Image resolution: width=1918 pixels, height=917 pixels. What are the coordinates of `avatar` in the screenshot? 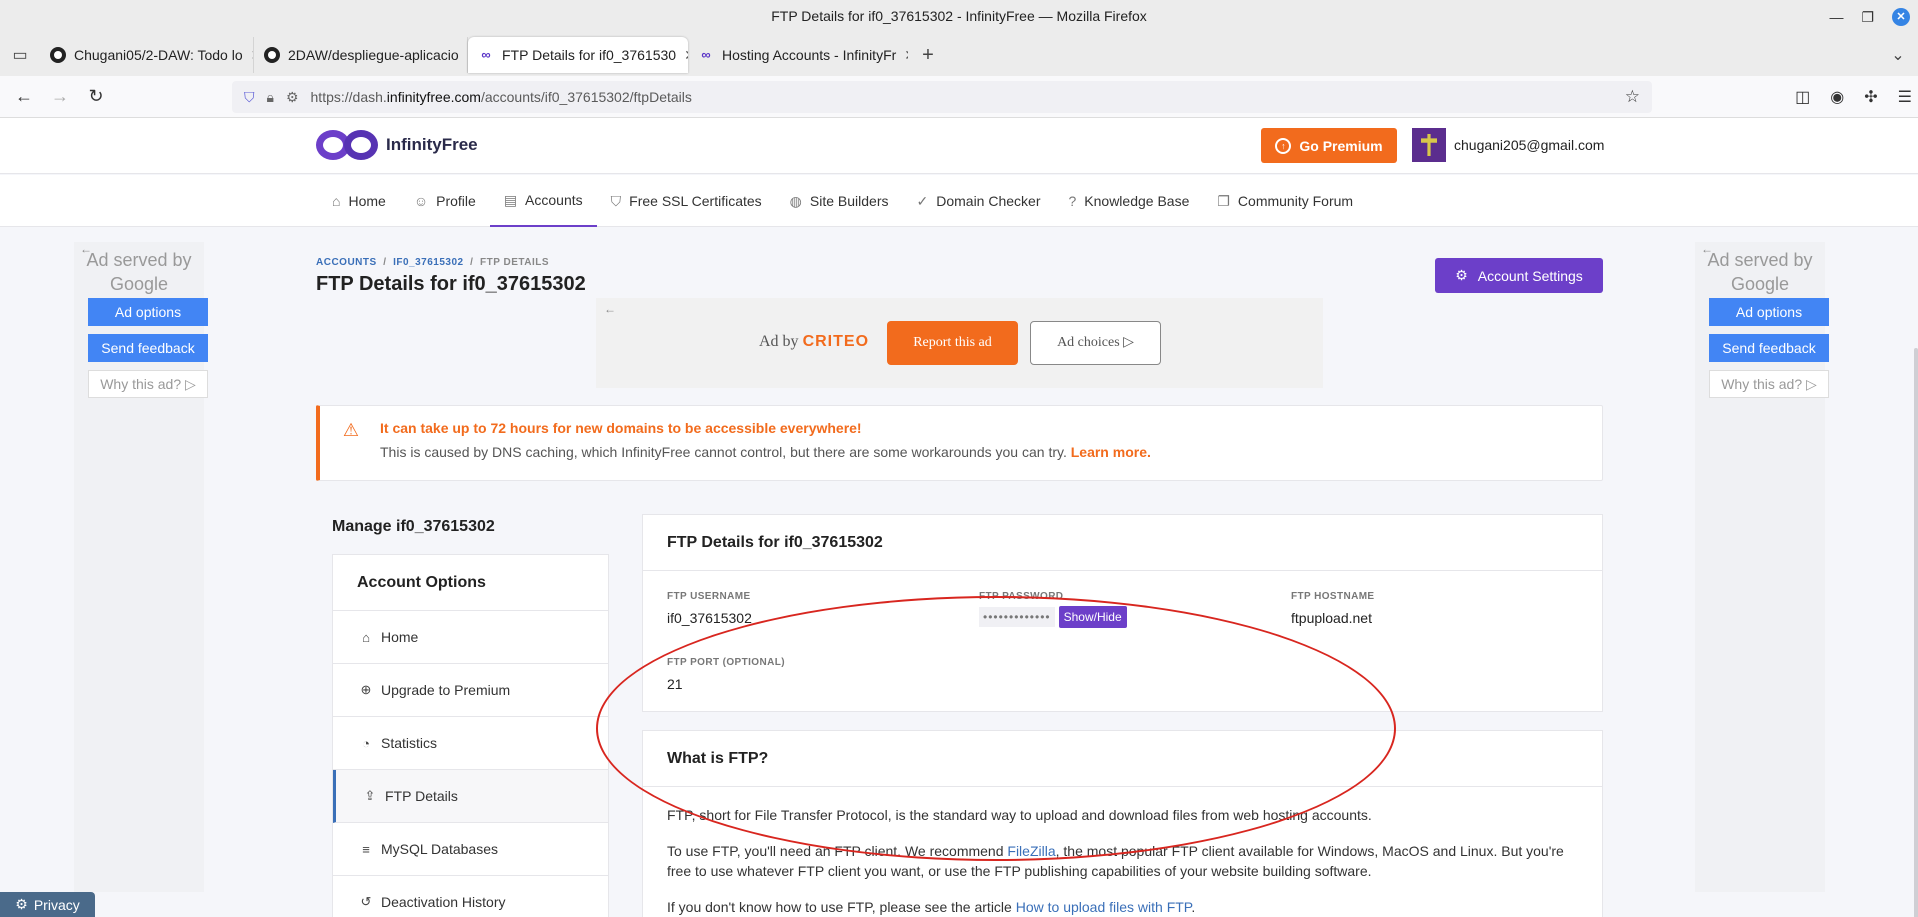 It's located at (1429, 145).